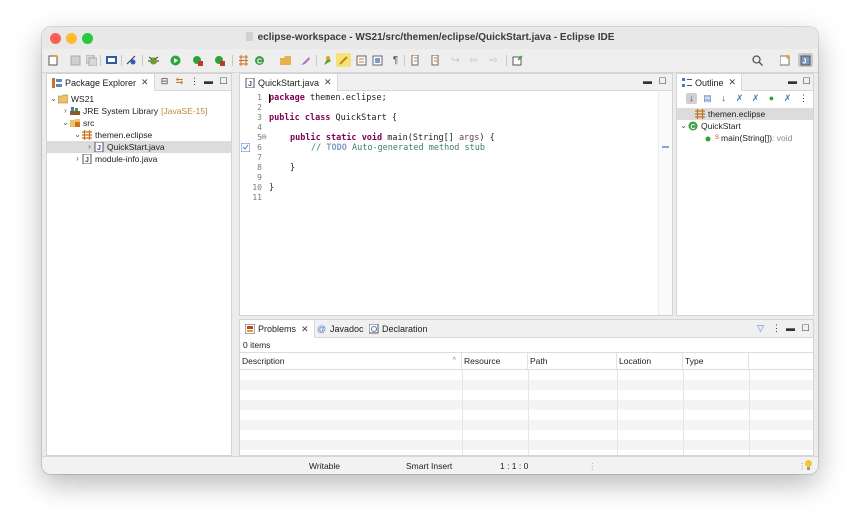 This screenshot has height=530, width=860. I want to click on external-tools-icon, so click(219, 60).